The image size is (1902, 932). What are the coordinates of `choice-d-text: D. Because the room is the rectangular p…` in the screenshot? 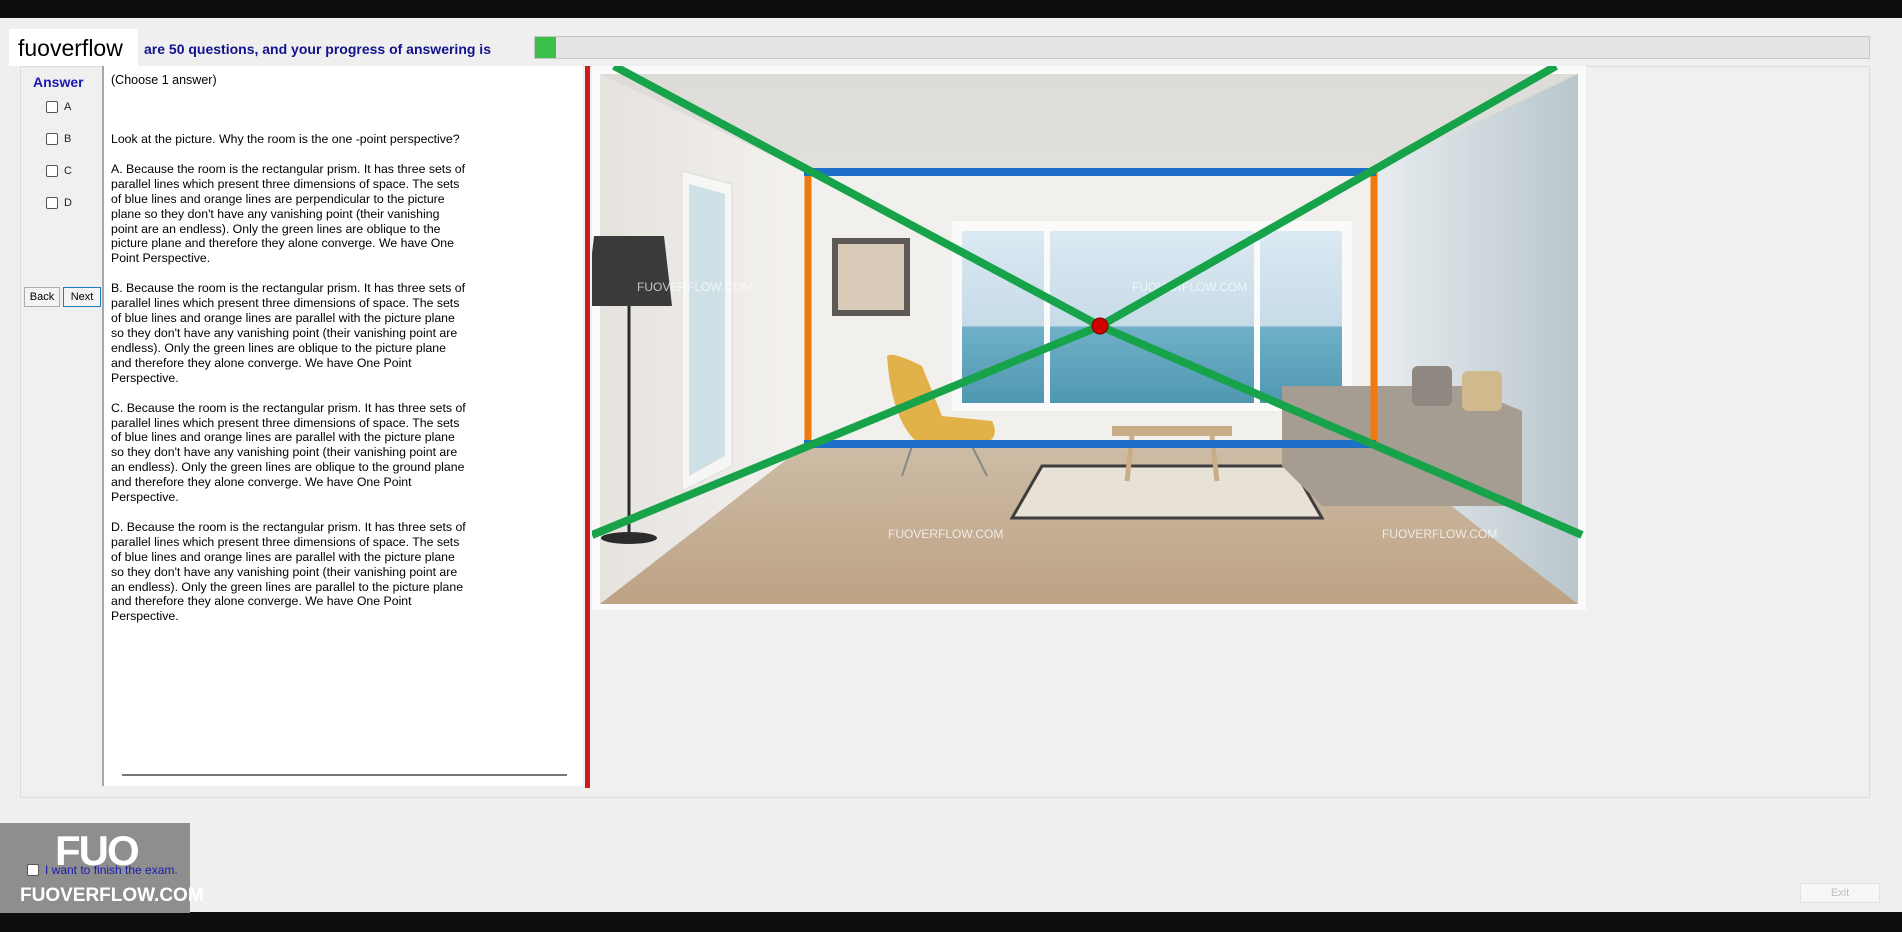 It's located at (288, 571).